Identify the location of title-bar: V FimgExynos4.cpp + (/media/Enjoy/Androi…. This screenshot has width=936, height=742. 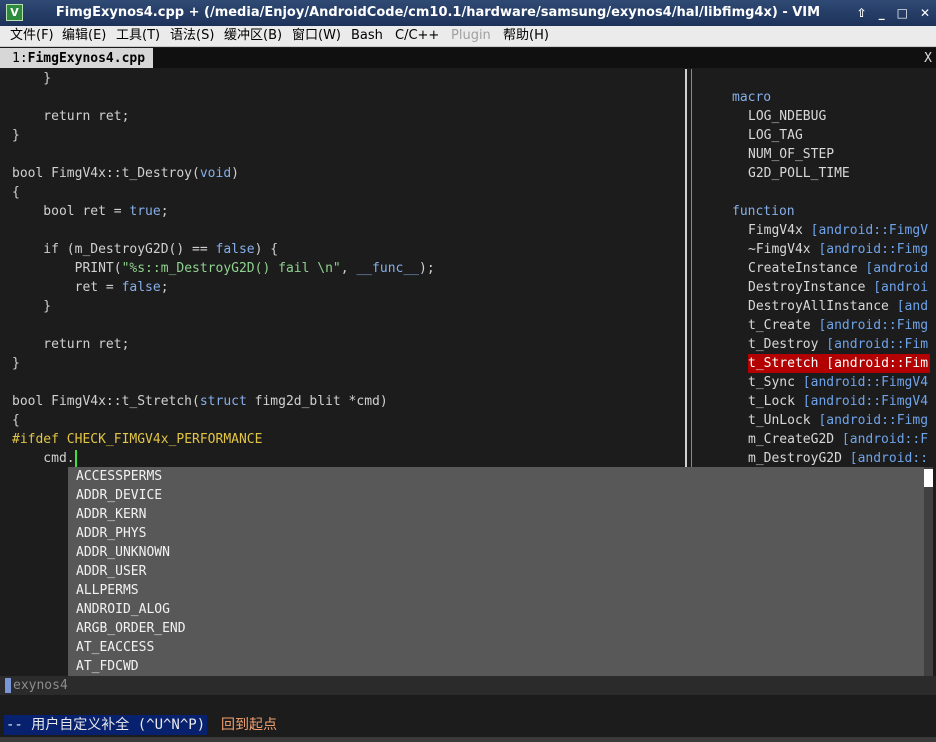
(468, 13).